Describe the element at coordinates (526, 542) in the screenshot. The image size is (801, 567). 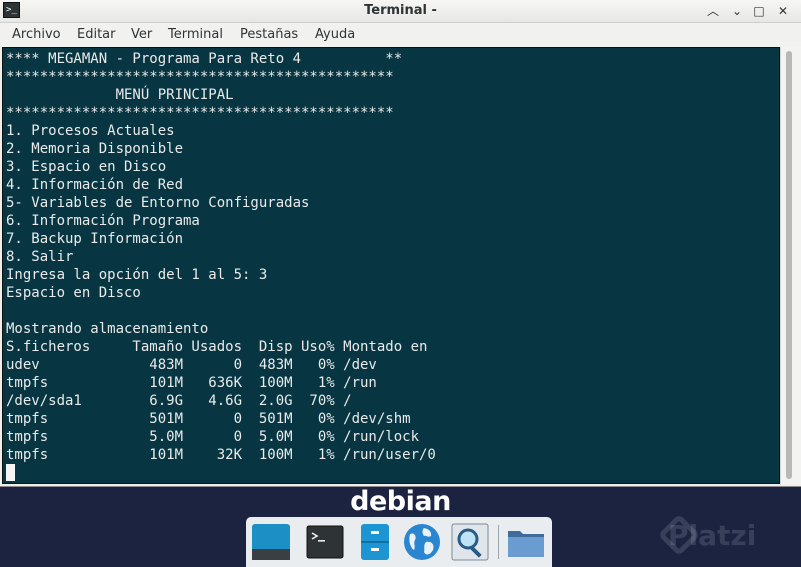
I see `folder-icon` at that location.